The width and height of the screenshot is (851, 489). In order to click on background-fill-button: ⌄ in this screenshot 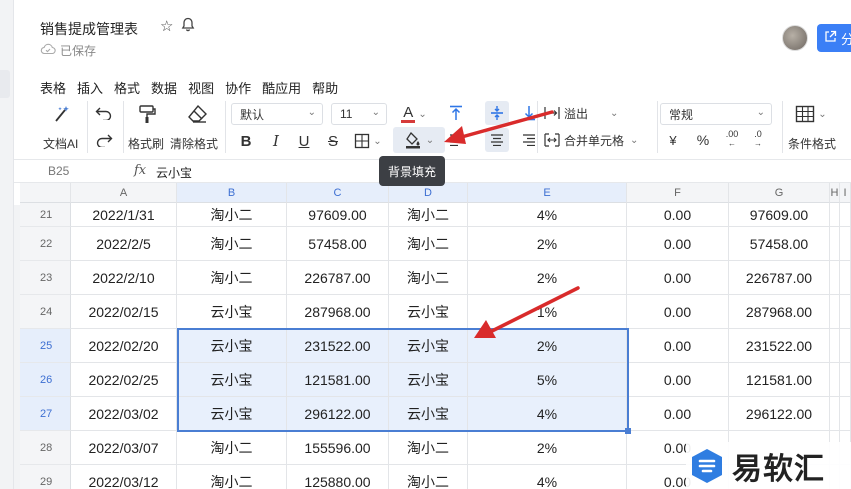, I will do `click(419, 140)`.